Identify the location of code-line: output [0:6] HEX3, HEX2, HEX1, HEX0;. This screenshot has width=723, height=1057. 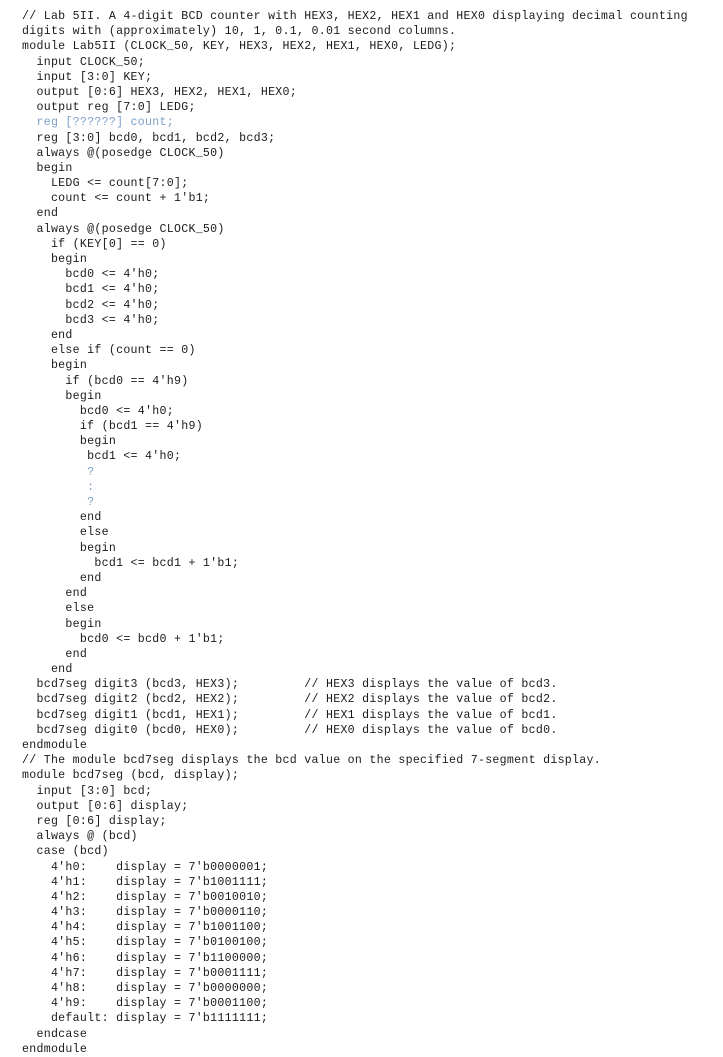
(361, 92).